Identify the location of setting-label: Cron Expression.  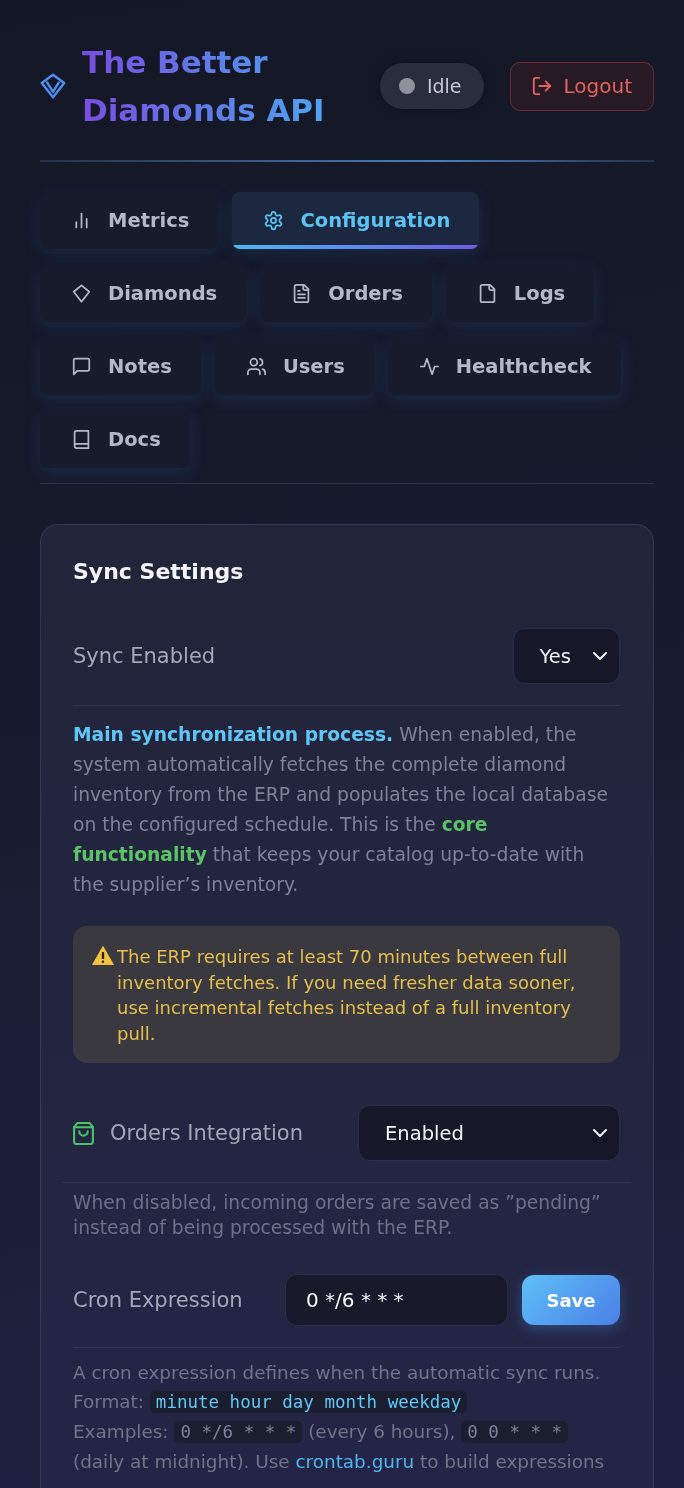
(158, 1300).